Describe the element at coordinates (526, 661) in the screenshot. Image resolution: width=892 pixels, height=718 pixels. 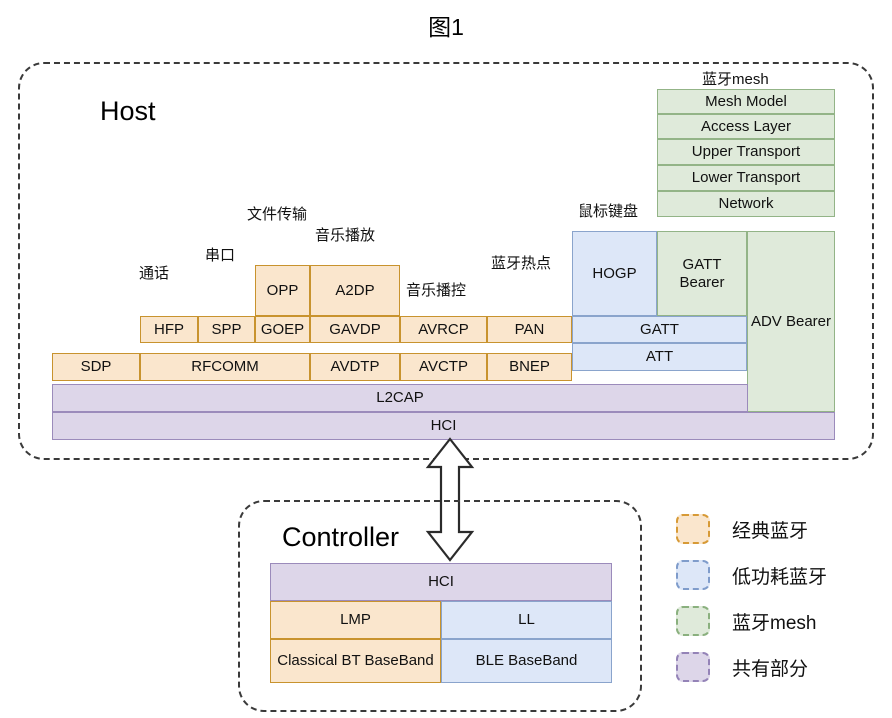
I see `controller-ble-baseband: BLE BaseBand` at that location.